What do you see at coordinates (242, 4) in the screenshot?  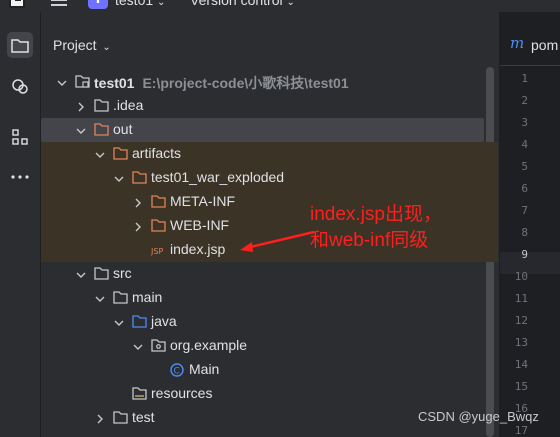 I see `version-control-menu: Version control ⌄` at bounding box center [242, 4].